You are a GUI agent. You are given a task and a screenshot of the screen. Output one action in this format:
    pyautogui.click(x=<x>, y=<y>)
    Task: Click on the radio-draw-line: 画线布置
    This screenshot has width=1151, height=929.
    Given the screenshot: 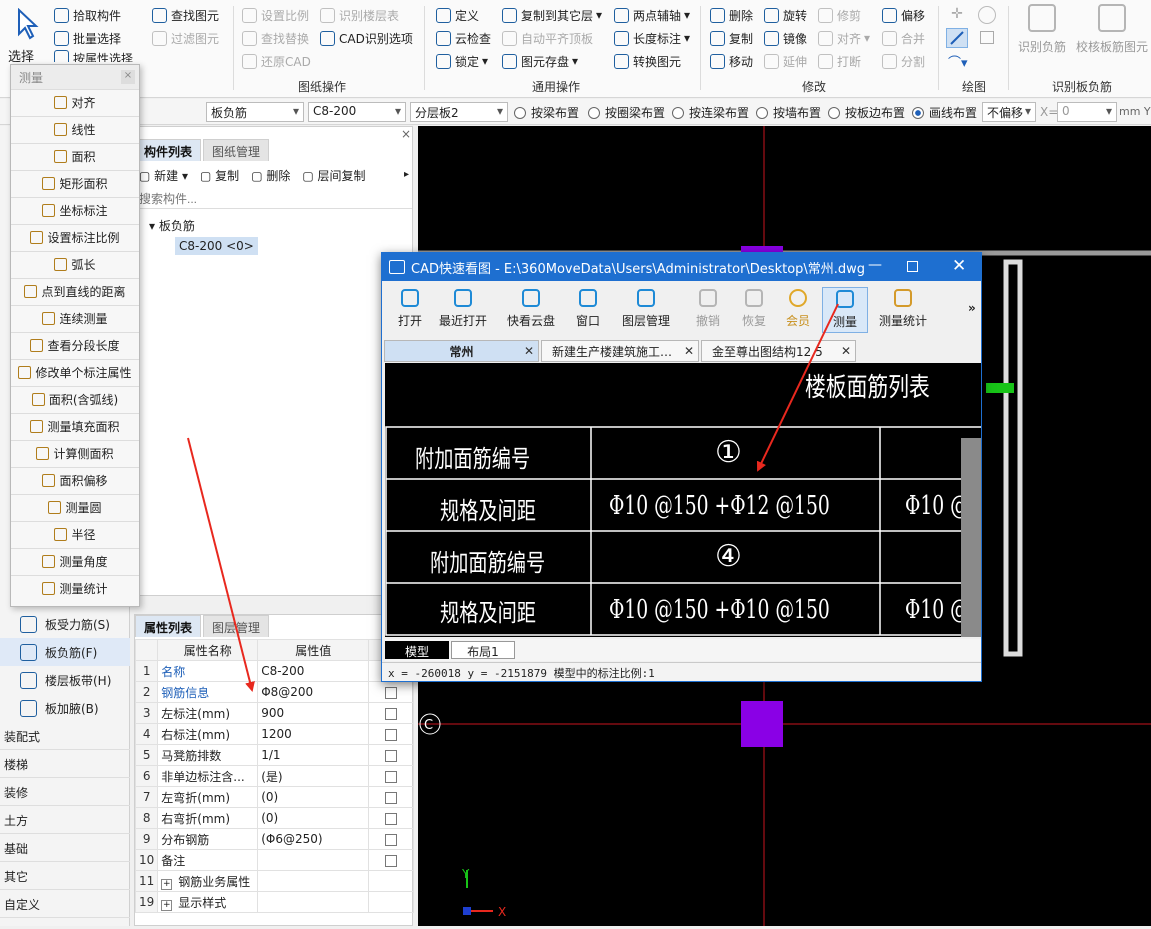 What is the action you would take?
    pyautogui.click(x=944, y=112)
    